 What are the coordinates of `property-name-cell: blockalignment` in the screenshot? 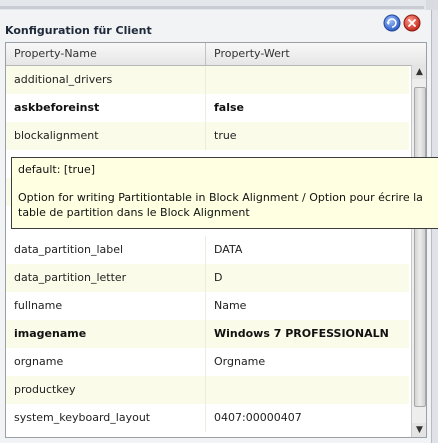 It's located at (106, 136).